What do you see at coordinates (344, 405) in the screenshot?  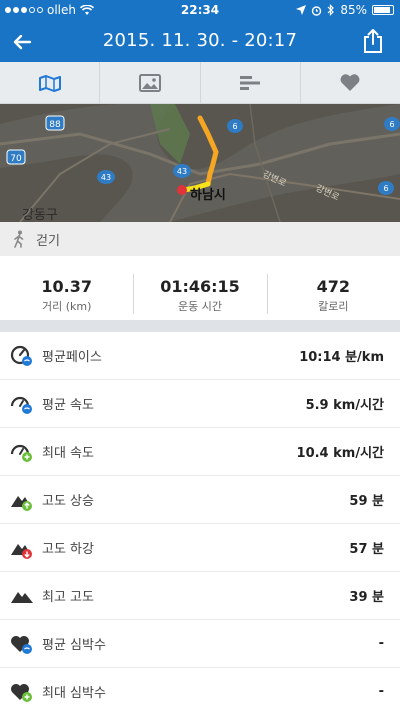 I see `stat-value: 5.9 km/시간` at bounding box center [344, 405].